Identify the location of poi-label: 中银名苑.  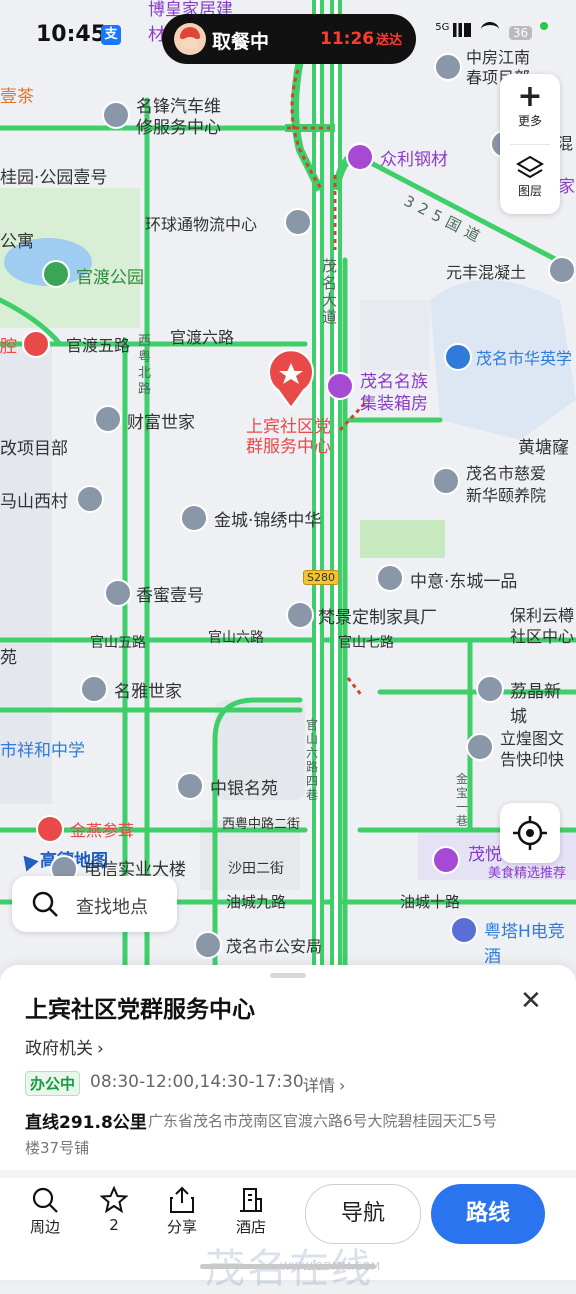
(244, 786).